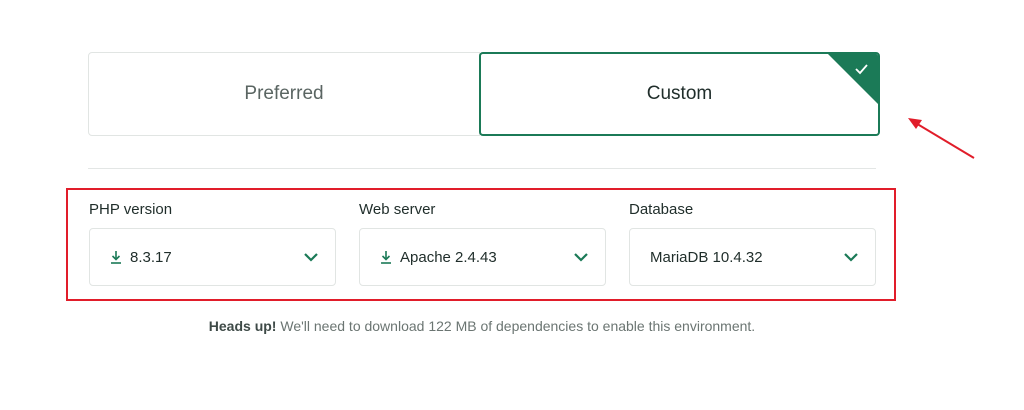  Describe the element at coordinates (397, 209) in the screenshot. I see `web-server-label: Web server` at that location.